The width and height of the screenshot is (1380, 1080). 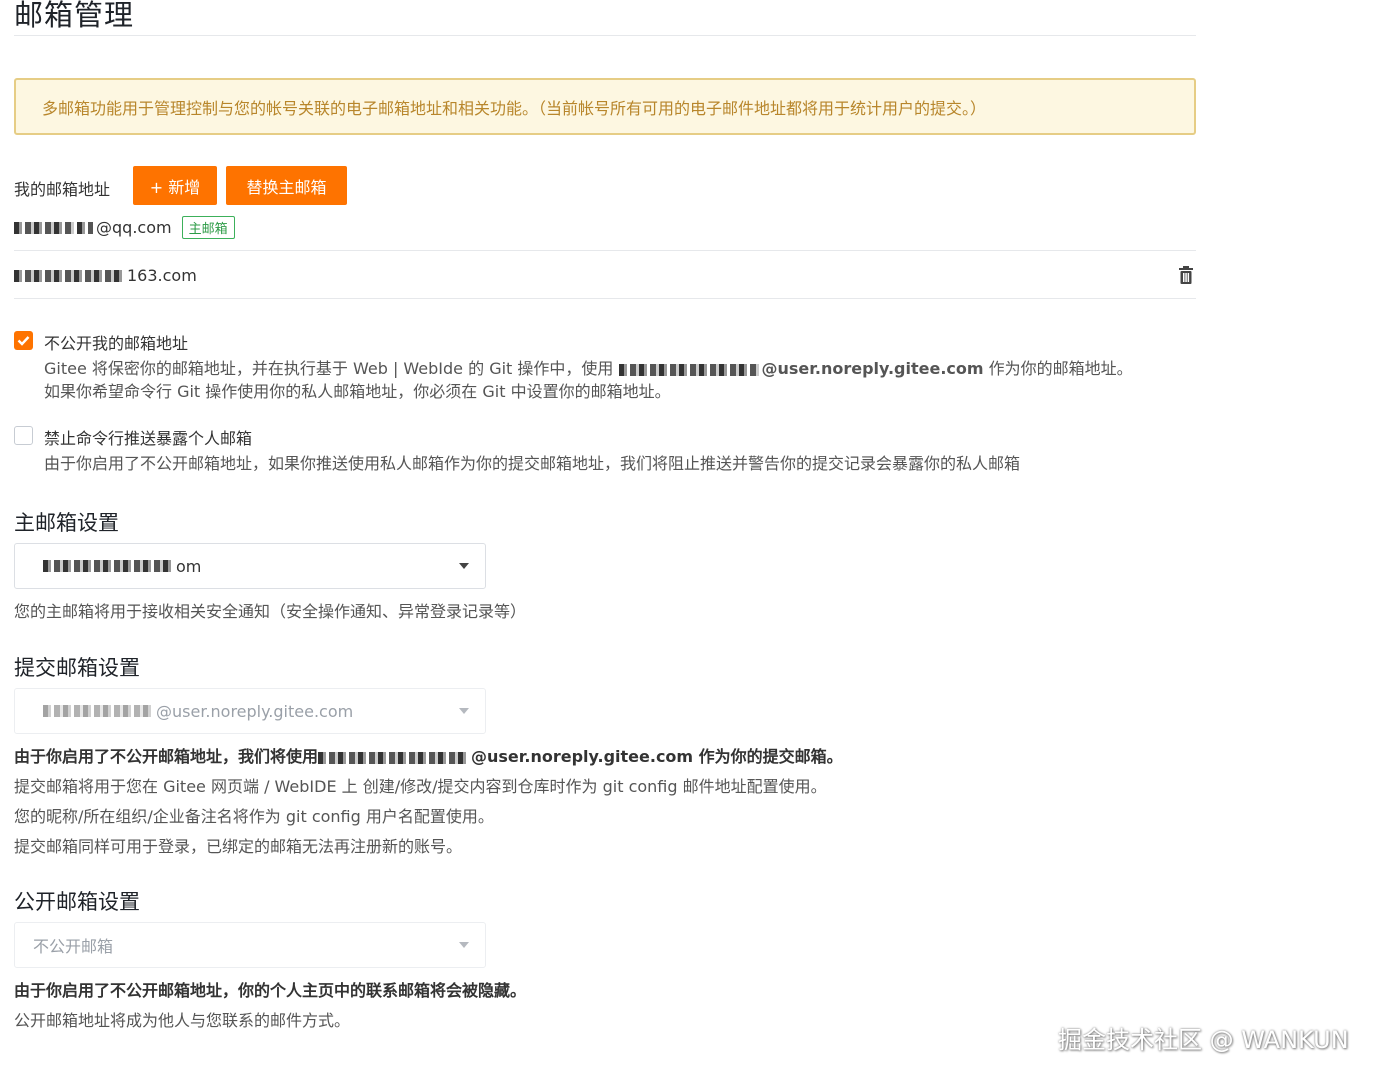 I want to click on public-email-value: 不公开邮箱, so click(x=73, y=946).